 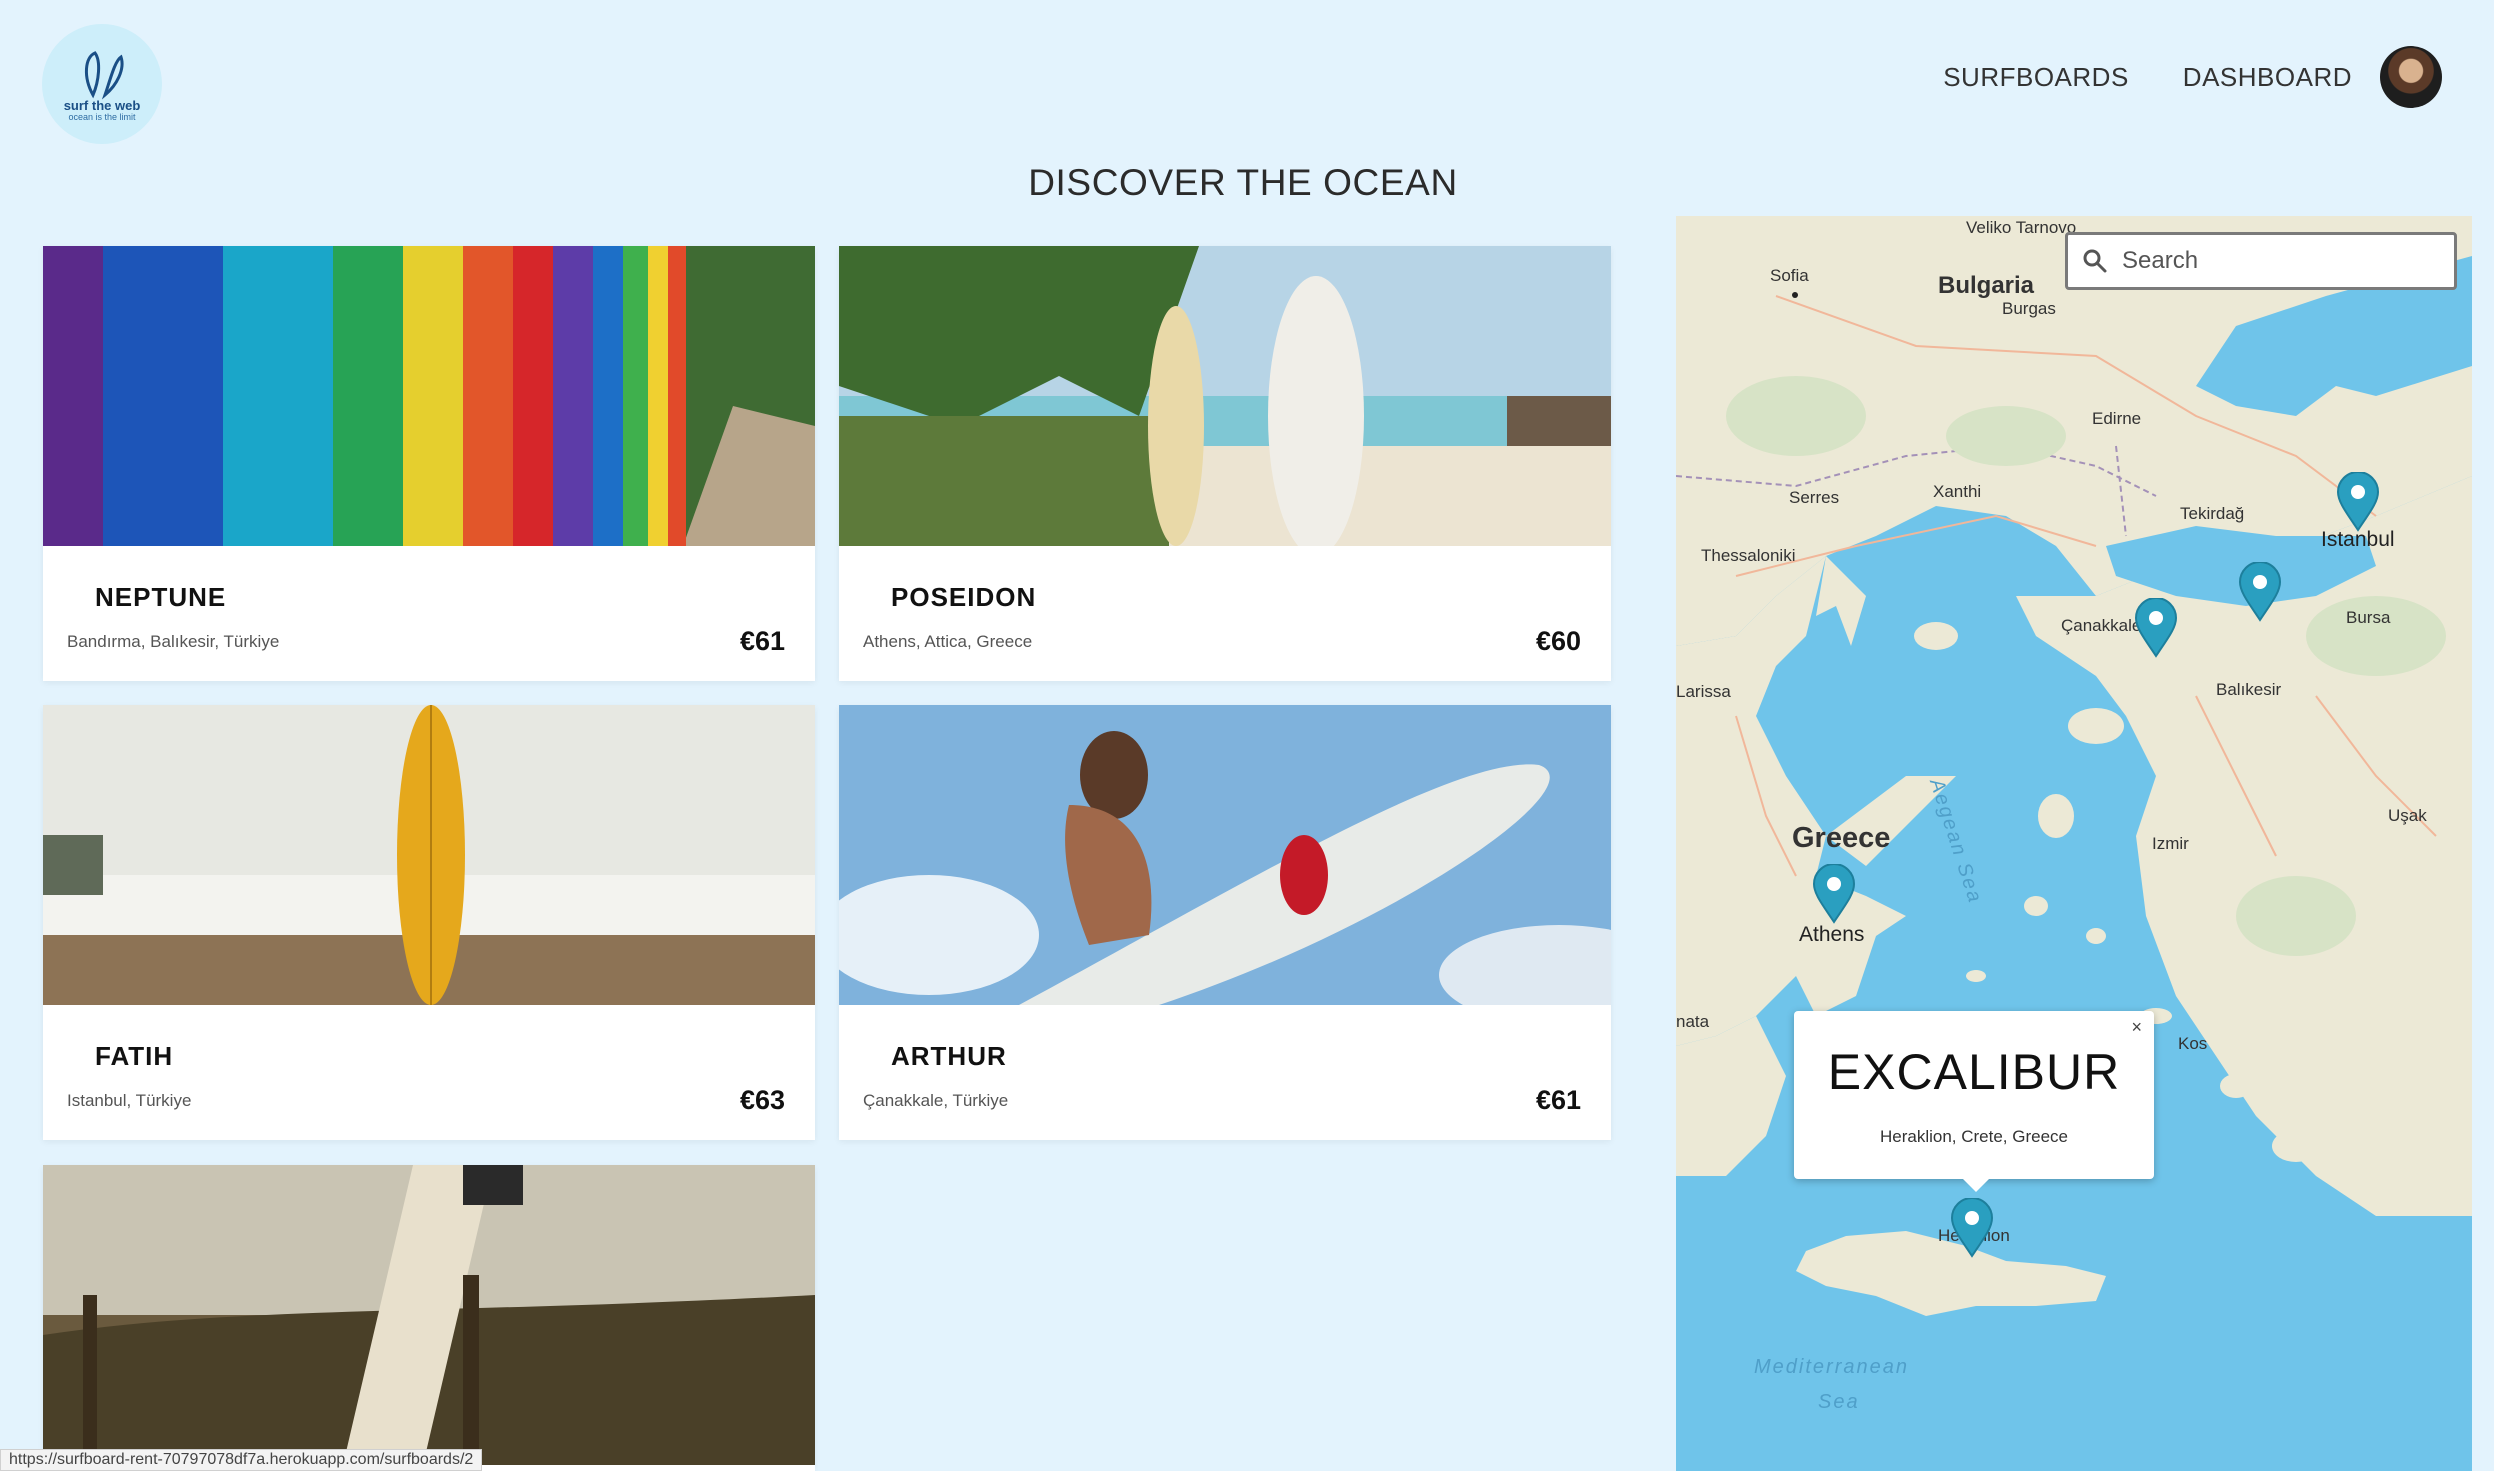 What do you see at coordinates (1841, 838) in the screenshot?
I see `map-label-greece: Greece` at bounding box center [1841, 838].